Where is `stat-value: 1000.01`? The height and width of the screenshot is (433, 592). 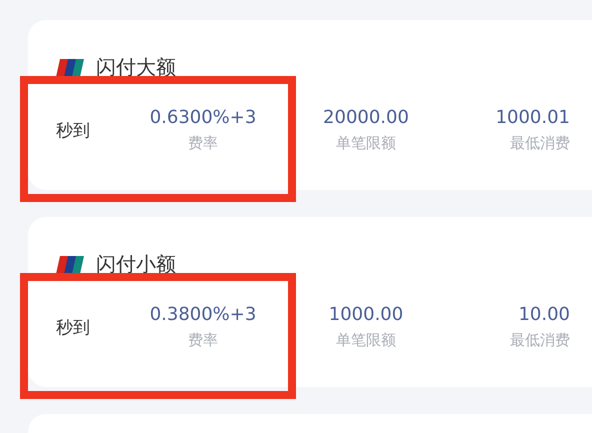 stat-value: 1000.01 is located at coordinates (533, 117).